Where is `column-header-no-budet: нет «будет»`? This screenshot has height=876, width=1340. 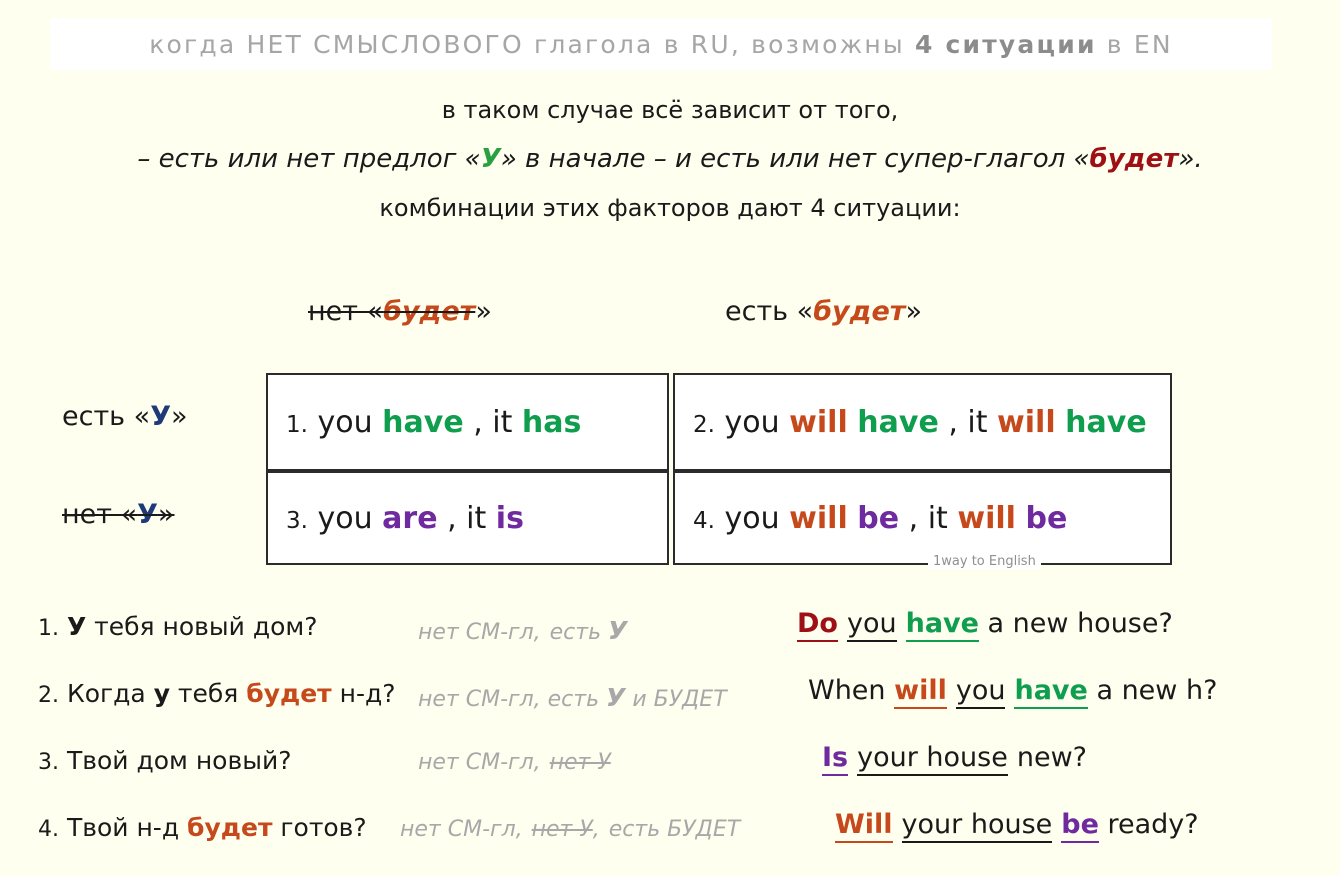
column-header-no-budet: нет «будет» is located at coordinates (400, 311).